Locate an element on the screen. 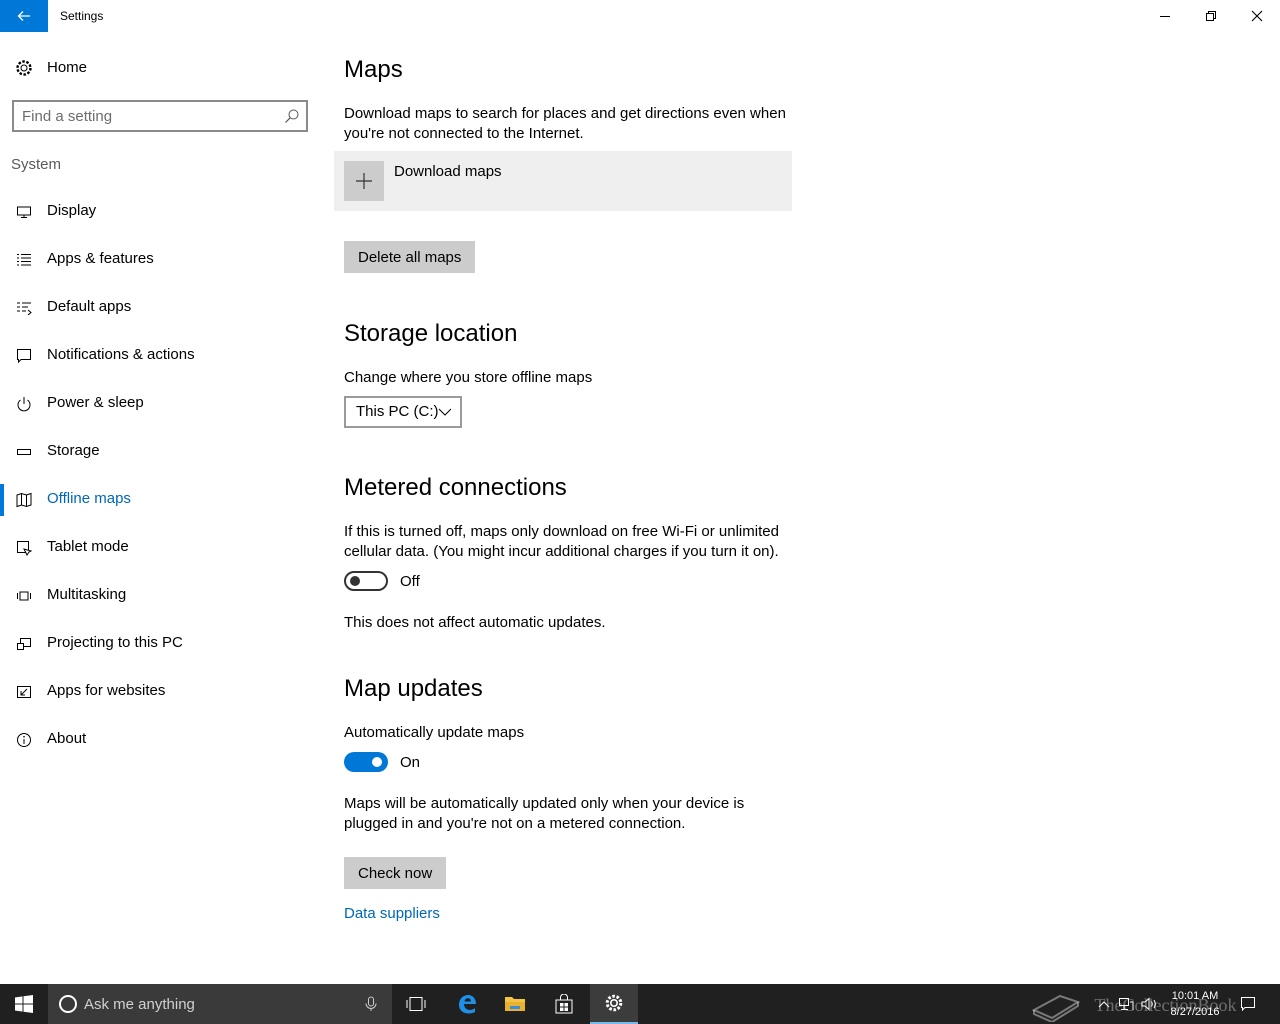 The width and height of the screenshot is (1280, 1024). restore-button is located at coordinates (1211, 16).